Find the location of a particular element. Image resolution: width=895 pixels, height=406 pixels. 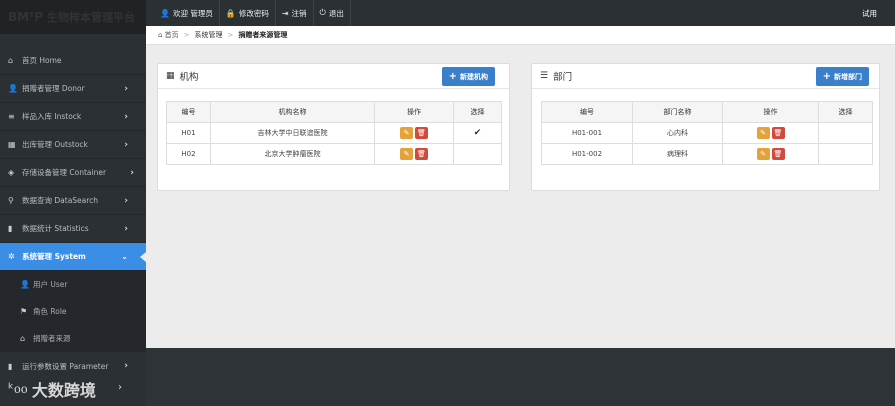

table-row: H02 北京大学肿瘤医院 ✎ 🗑 is located at coordinates (334, 154).